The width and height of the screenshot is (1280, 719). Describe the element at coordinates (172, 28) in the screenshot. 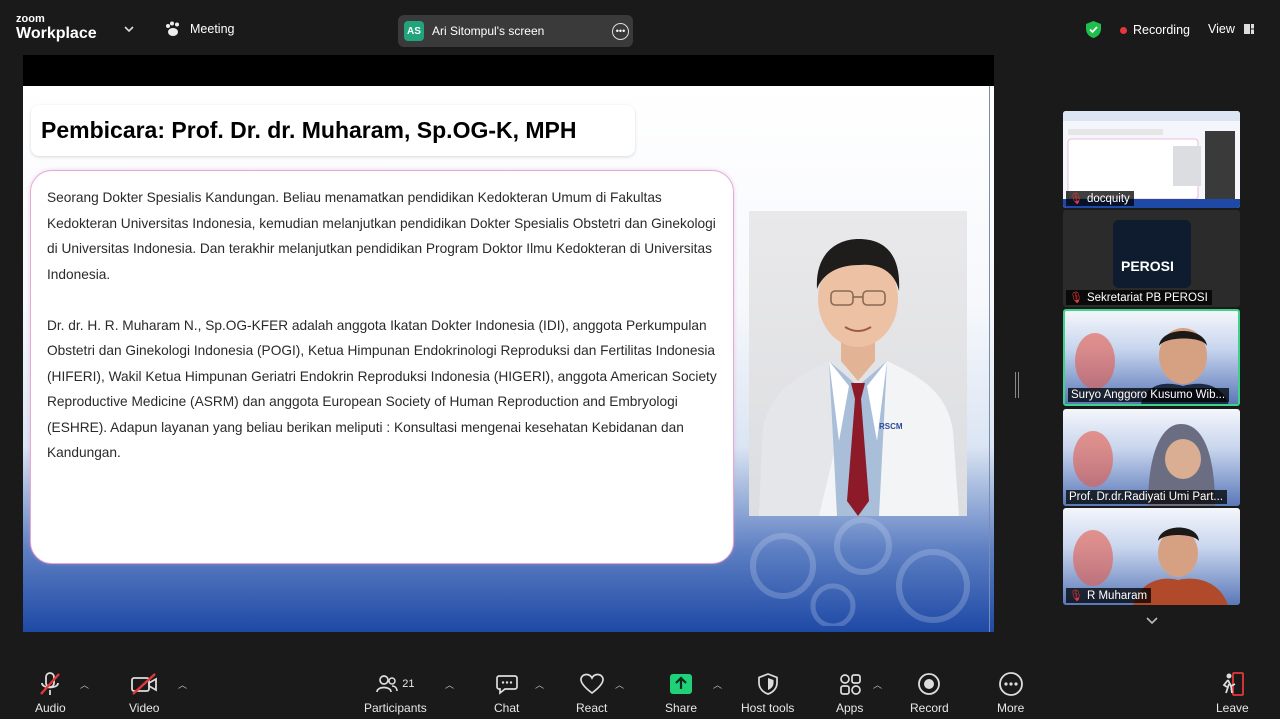

I see `paw-icon` at that location.